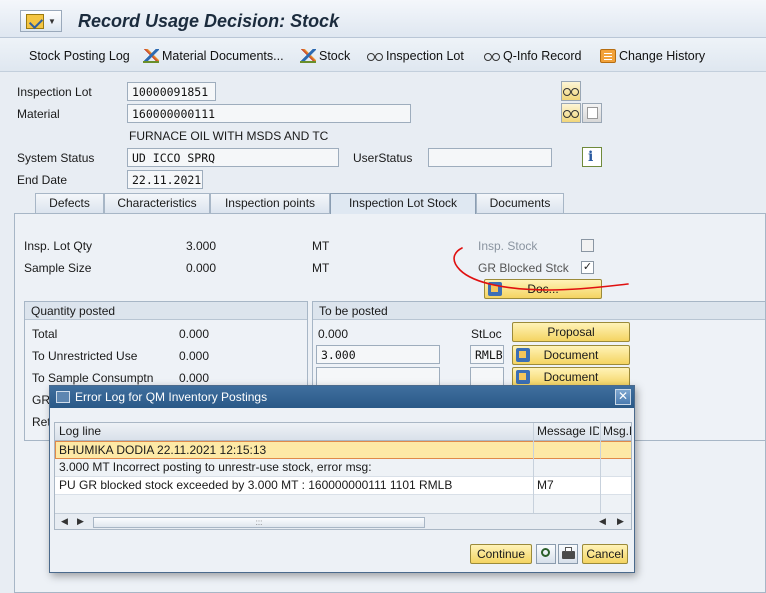 The height and width of the screenshot is (593, 766). What do you see at coordinates (166, 311) in the screenshot?
I see `quantity-posted-title: Quantity posted` at bounding box center [166, 311].